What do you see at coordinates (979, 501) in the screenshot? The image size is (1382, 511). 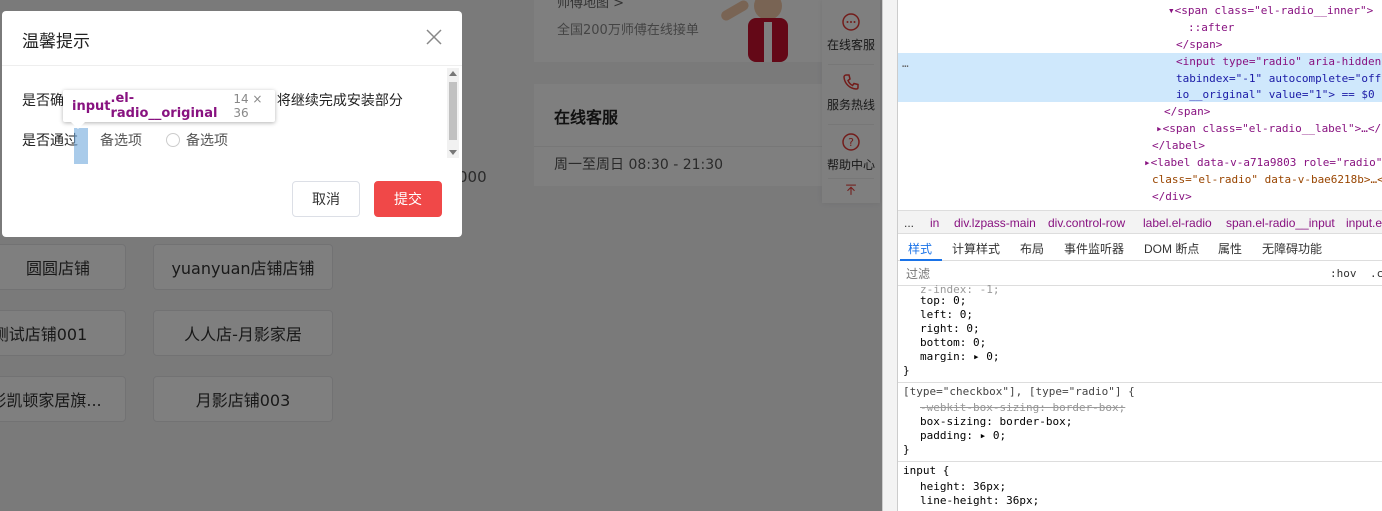 I see `css-decl: line-height: 36px;` at bounding box center [979, 501].